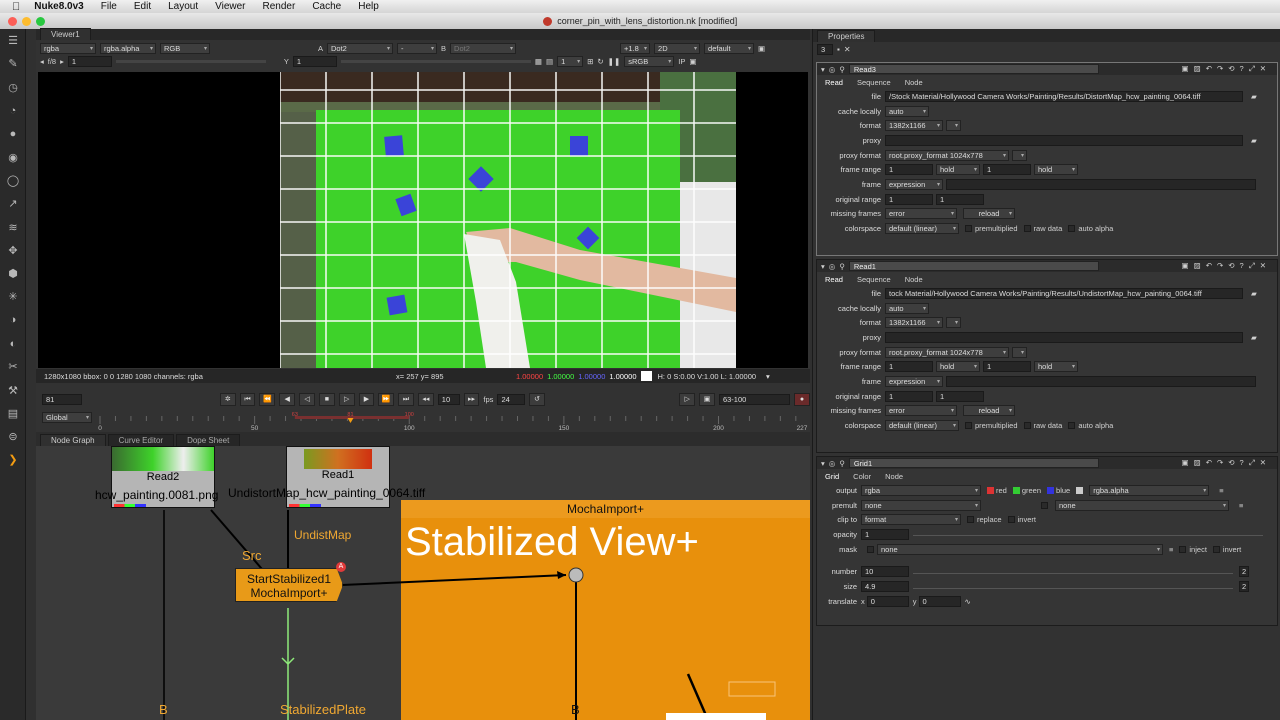 The image size is (1280, 720). Describe the element at coordinates (960, 199) in the screenshot. I see `original-range-end: 1` at that location.